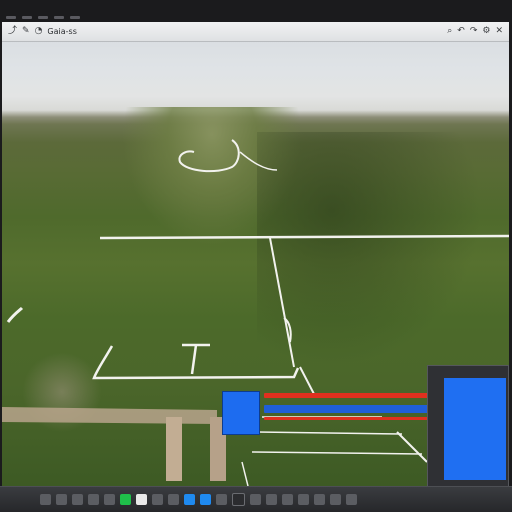 This screenshot has height=512, width=512. I want to click on shape-icon: ◔, so click(39, 31).